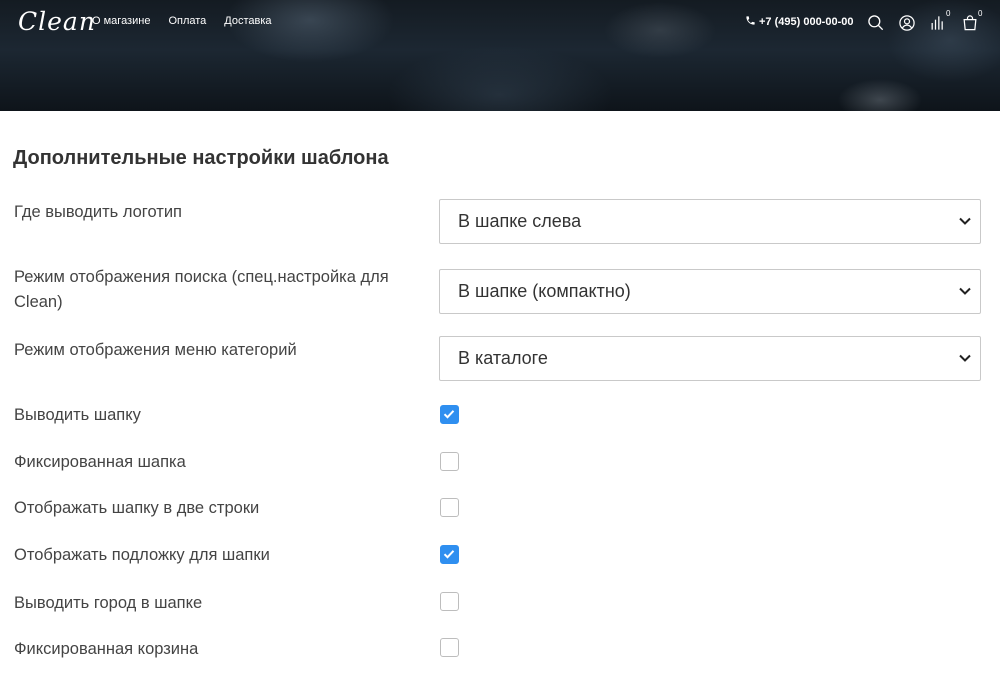  What do you see at coordinates (155, 350) in the screenshot?
I see `category-menu-mode-label: Режим отображения меню категорий` at bounding box center [155, 350].